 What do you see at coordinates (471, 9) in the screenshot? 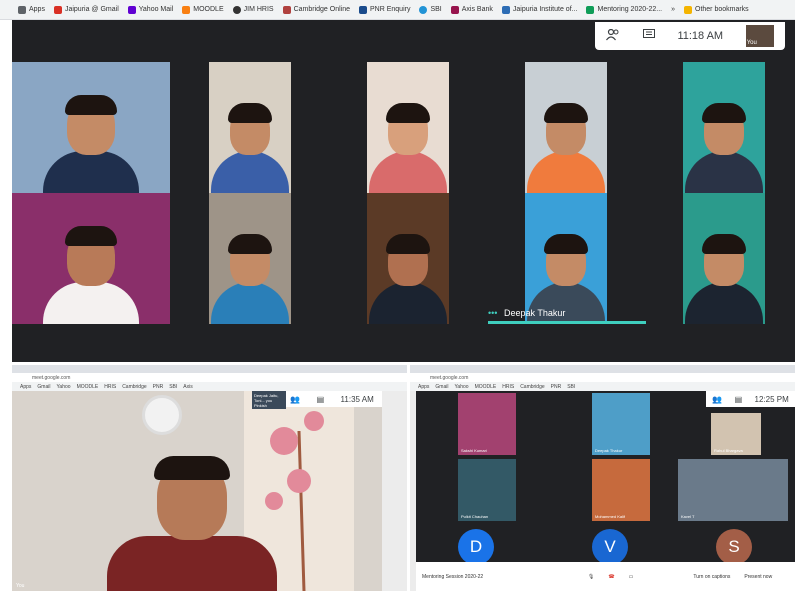
I see `bookmark-axis: Axis Bank` at bounding box center [471, 9].